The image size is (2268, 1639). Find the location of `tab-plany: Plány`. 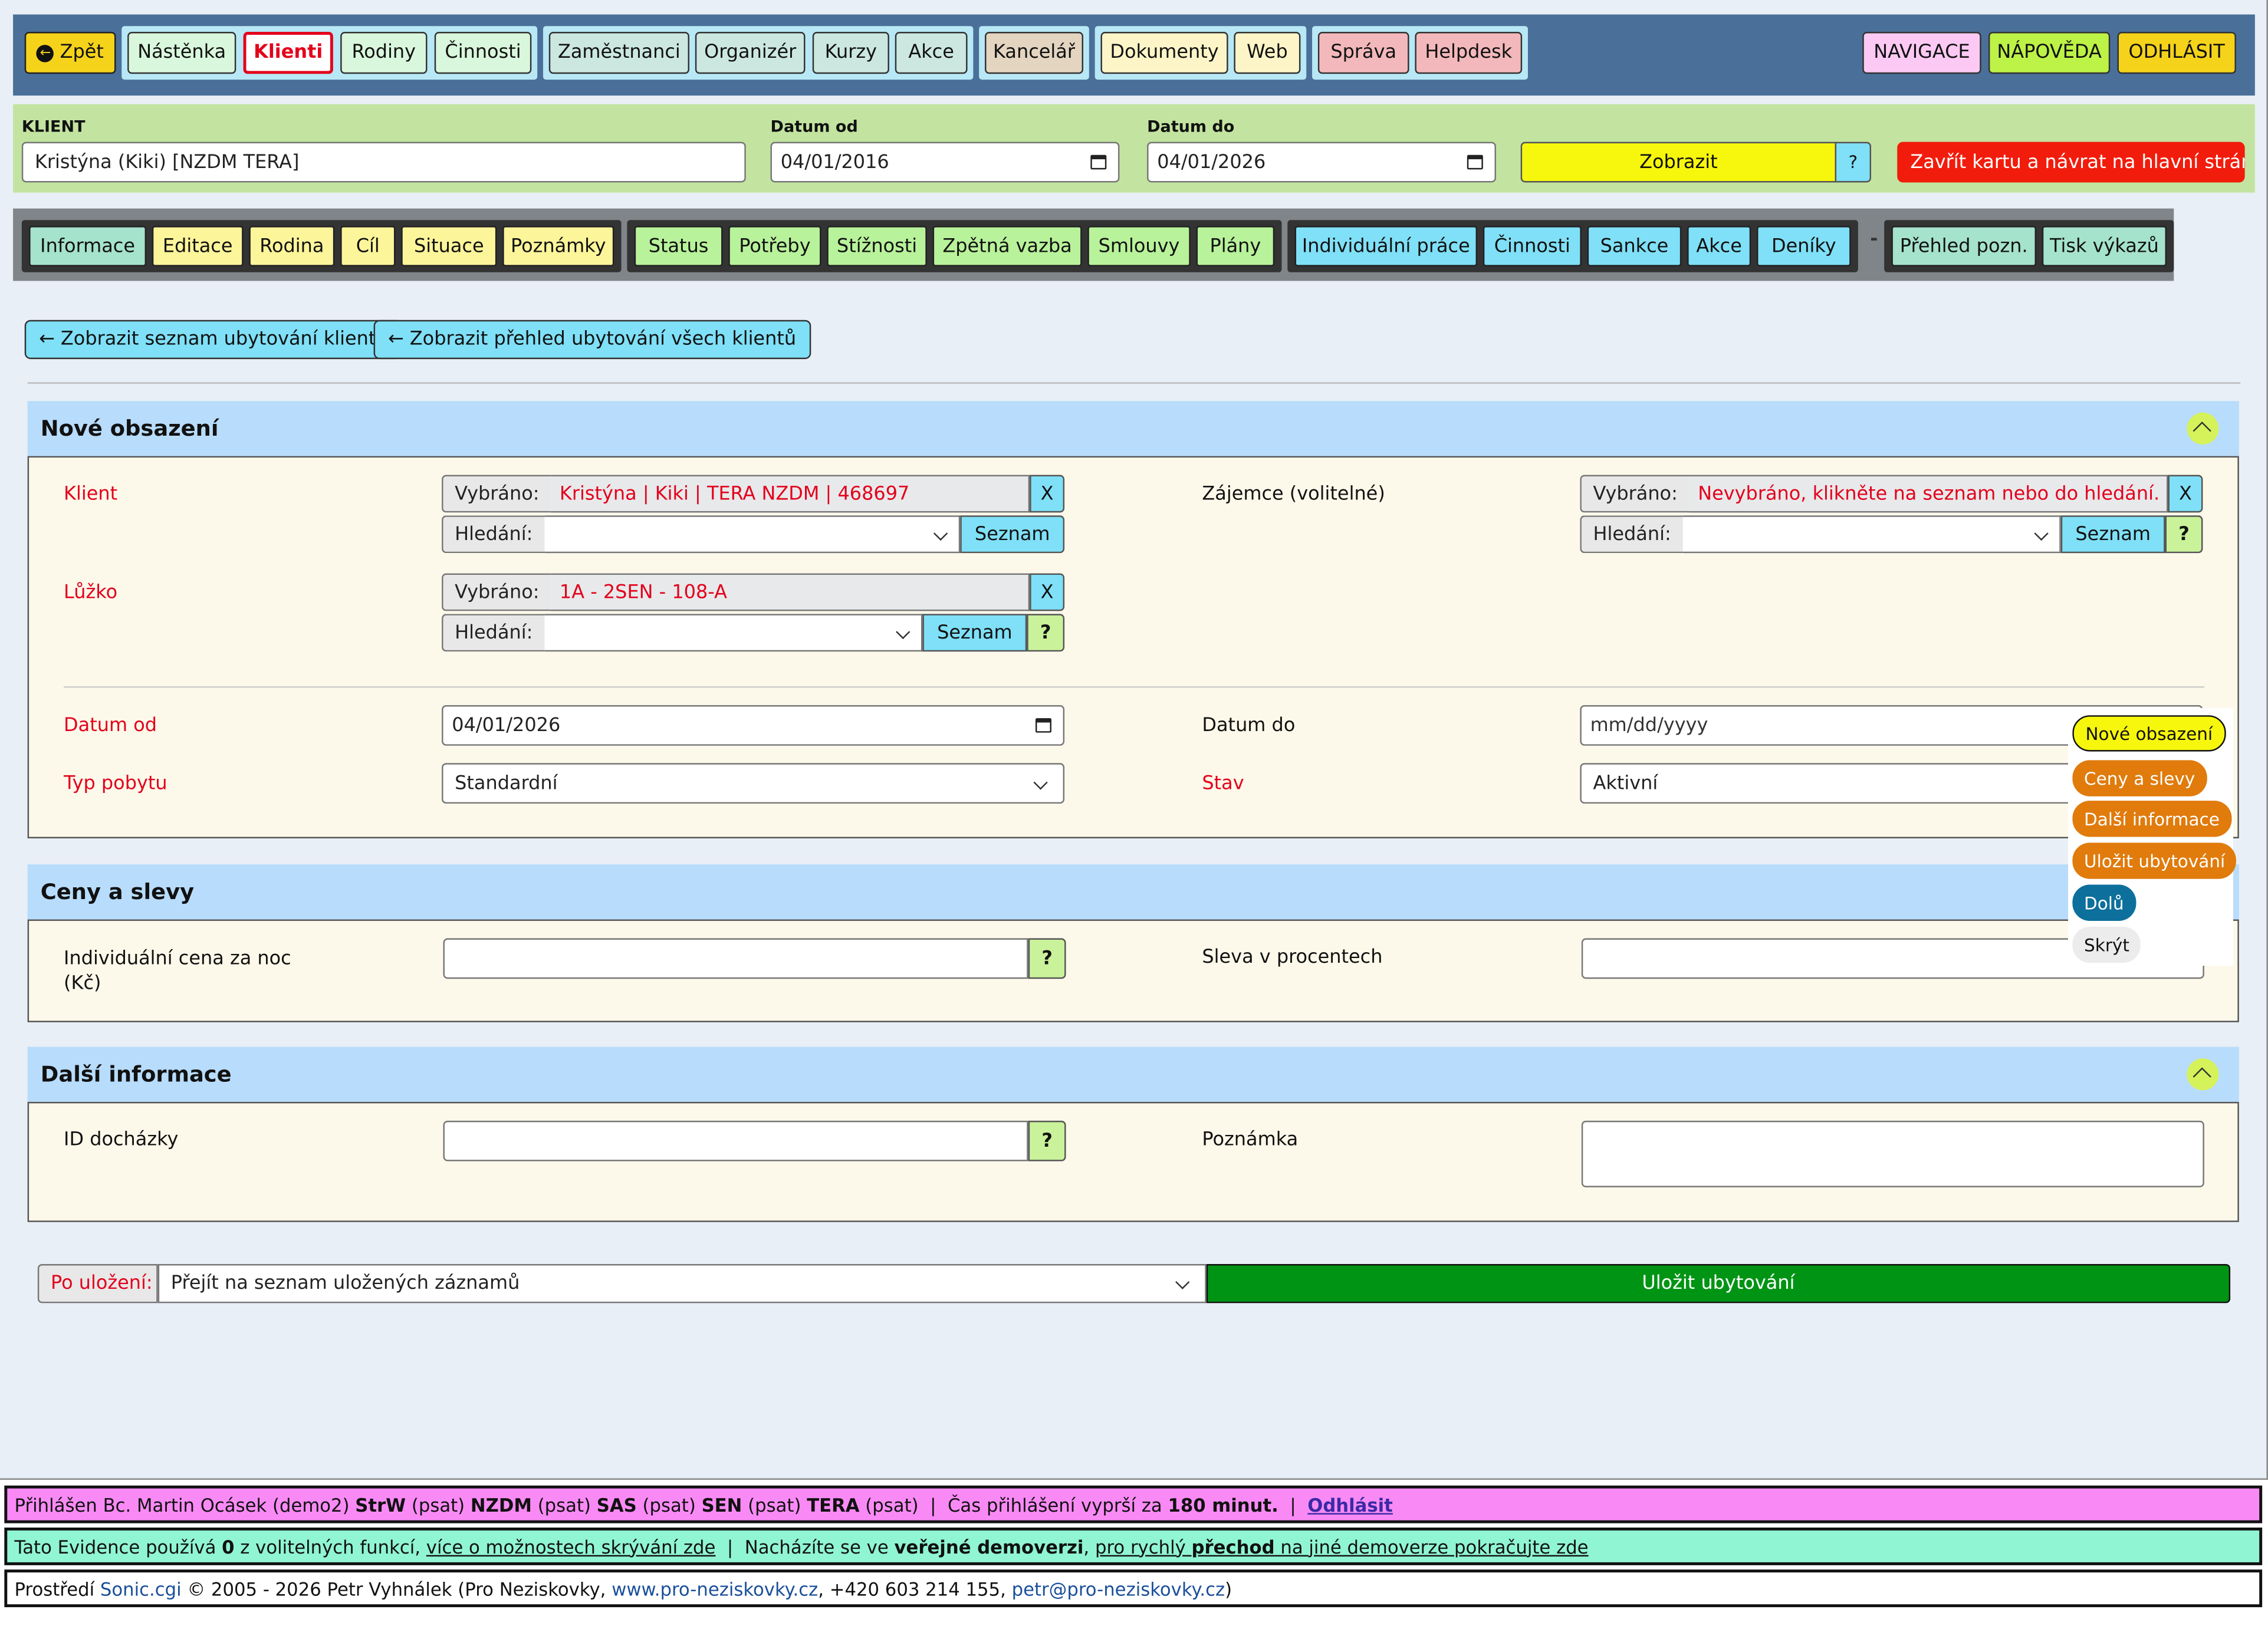

tab-plany: Plány is located at coordinates (1235, 246).